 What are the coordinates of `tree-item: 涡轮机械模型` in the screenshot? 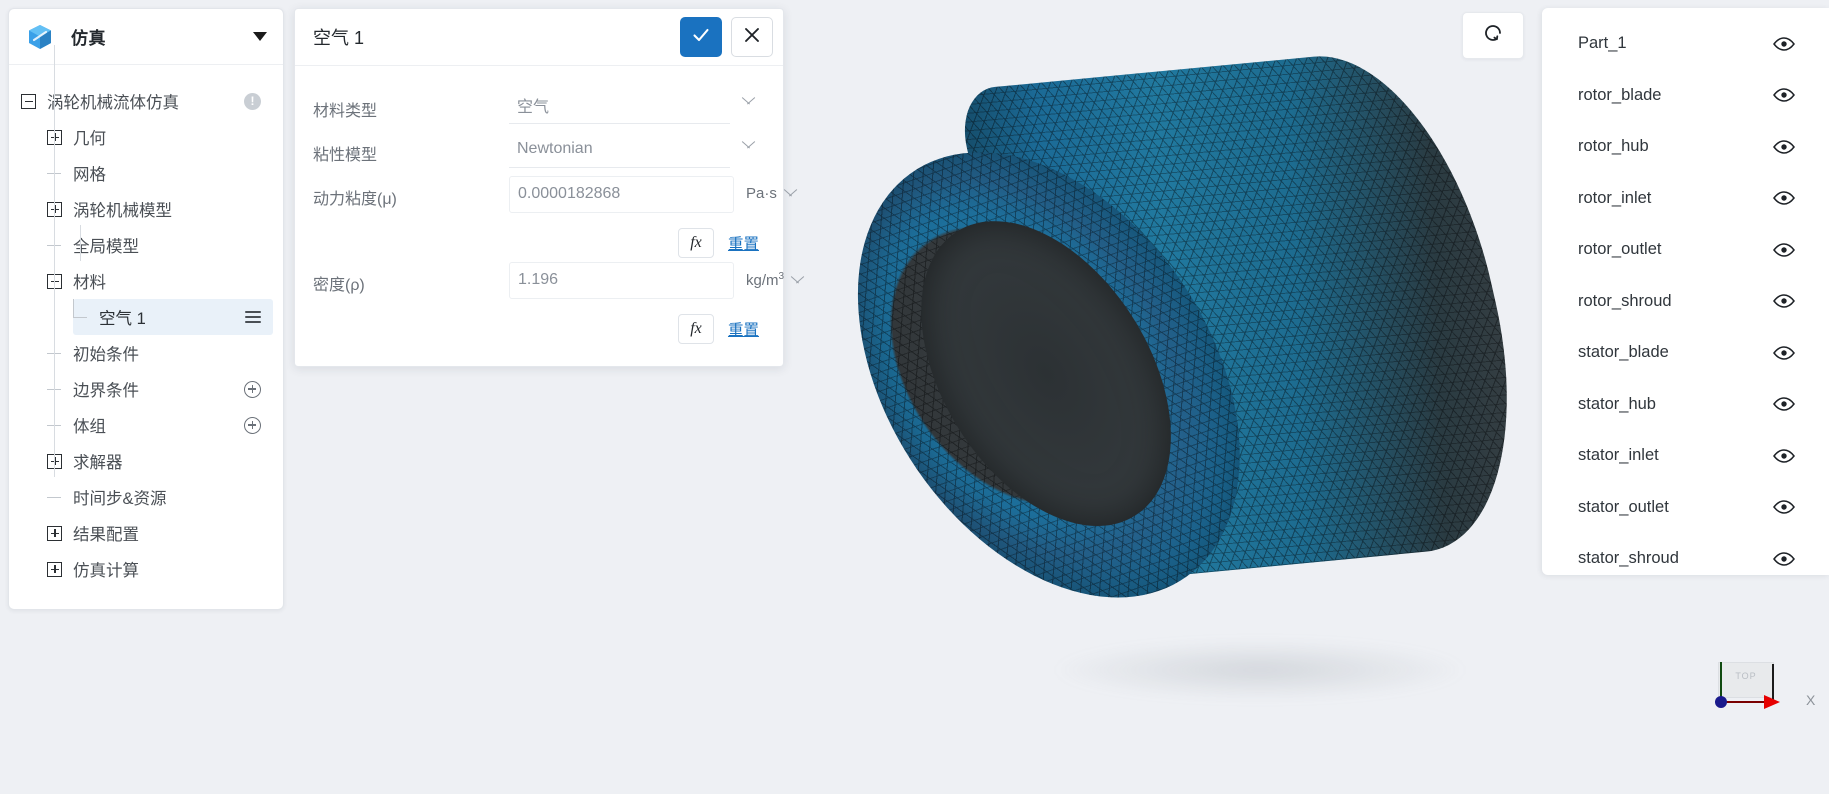 It's located at (160, 209).